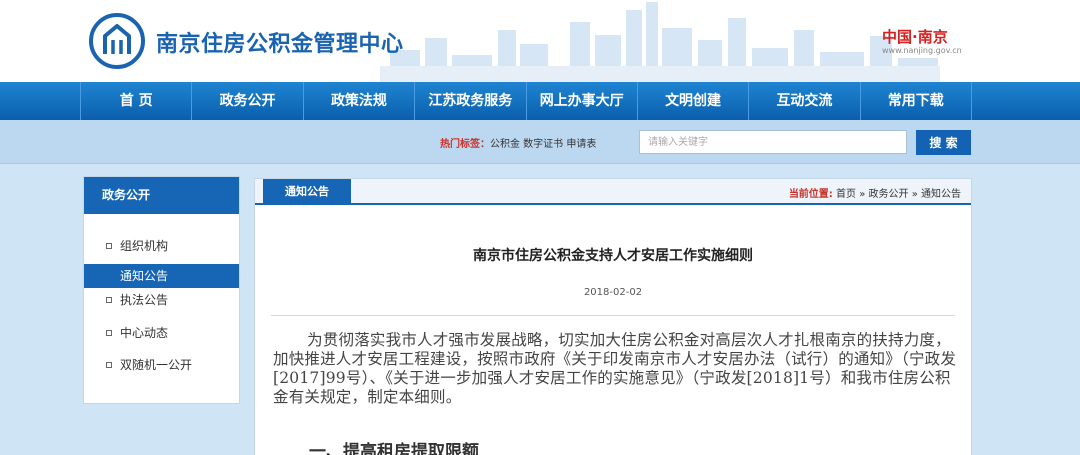 The width and height of the screenshot is (1080, 455). I want to click on sidebar-item-organization: 组织机构, so click(161, 246).